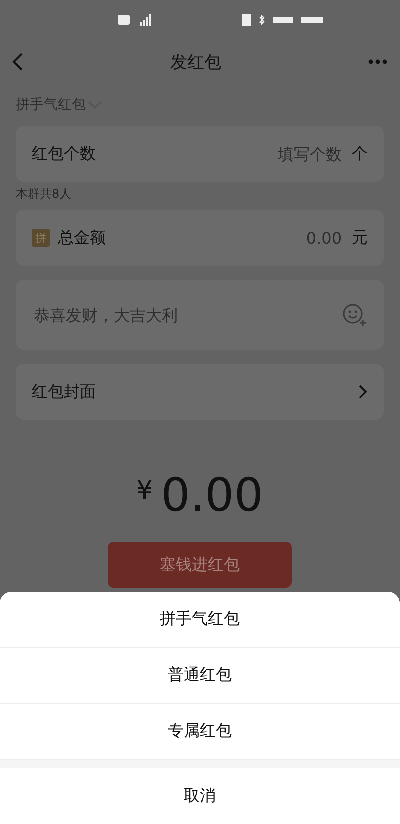 This screenshot has width=400, height=824. I want to click on greeting-input: 恭喜发财，大吉大利, so click(183, 315).